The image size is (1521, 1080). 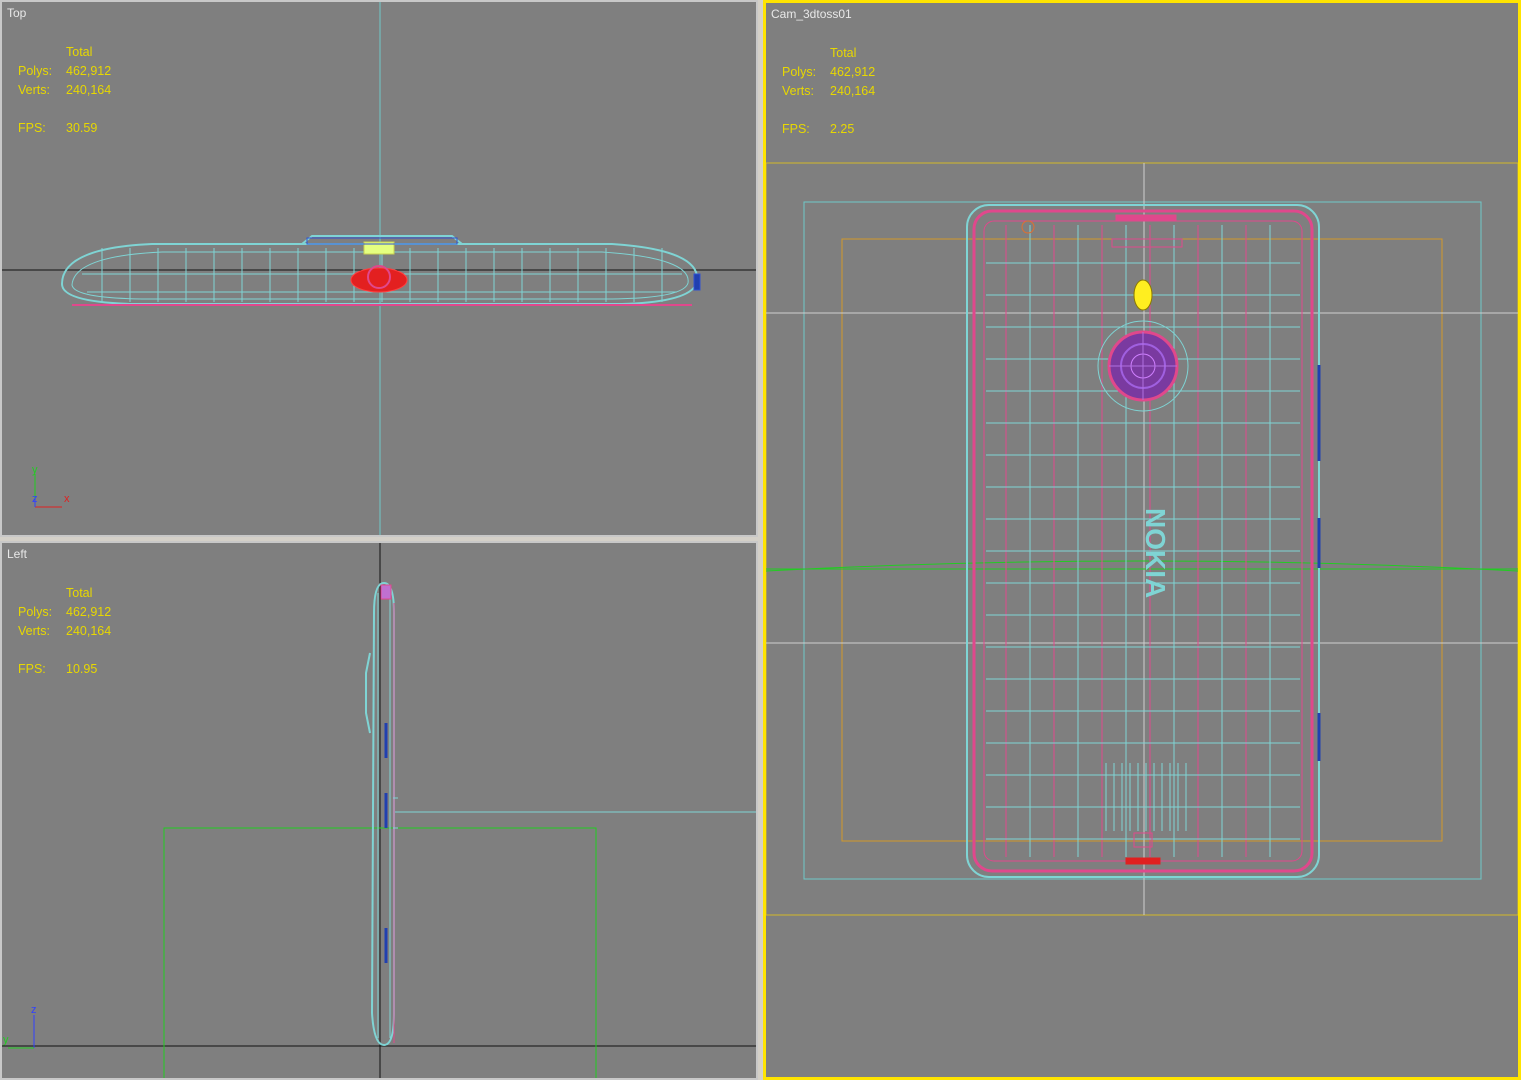 What do you see at coordinates (82, 669) in the screenshot?
I see `fps-value: 10.95` at bounding box center [82, 669].